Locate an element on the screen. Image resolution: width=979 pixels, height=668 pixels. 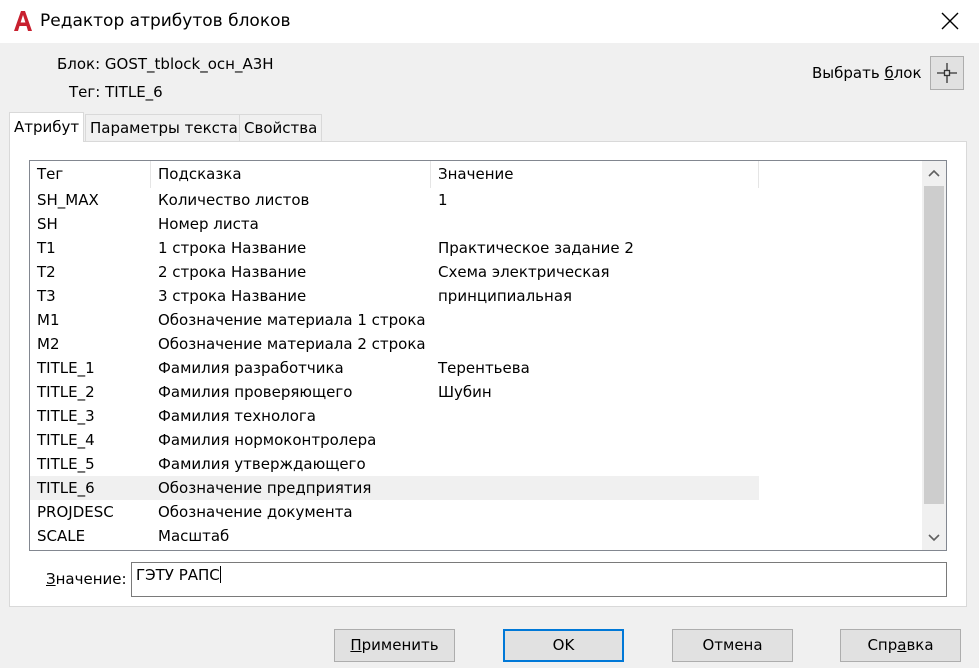
cell-tag: M2 is located at coordinates (48, 344).